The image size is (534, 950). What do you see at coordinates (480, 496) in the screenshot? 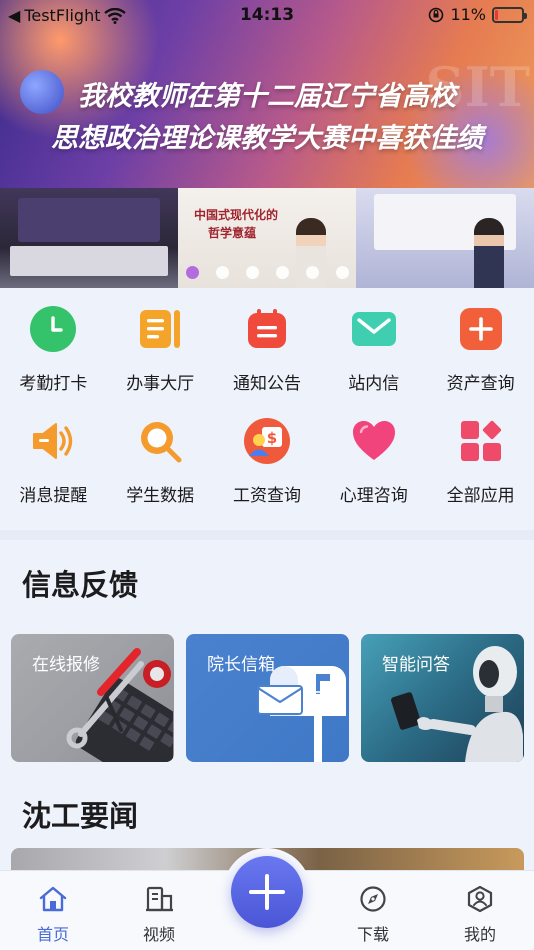
I see `function-label: 全部应用` at bounding box center [480, 496].